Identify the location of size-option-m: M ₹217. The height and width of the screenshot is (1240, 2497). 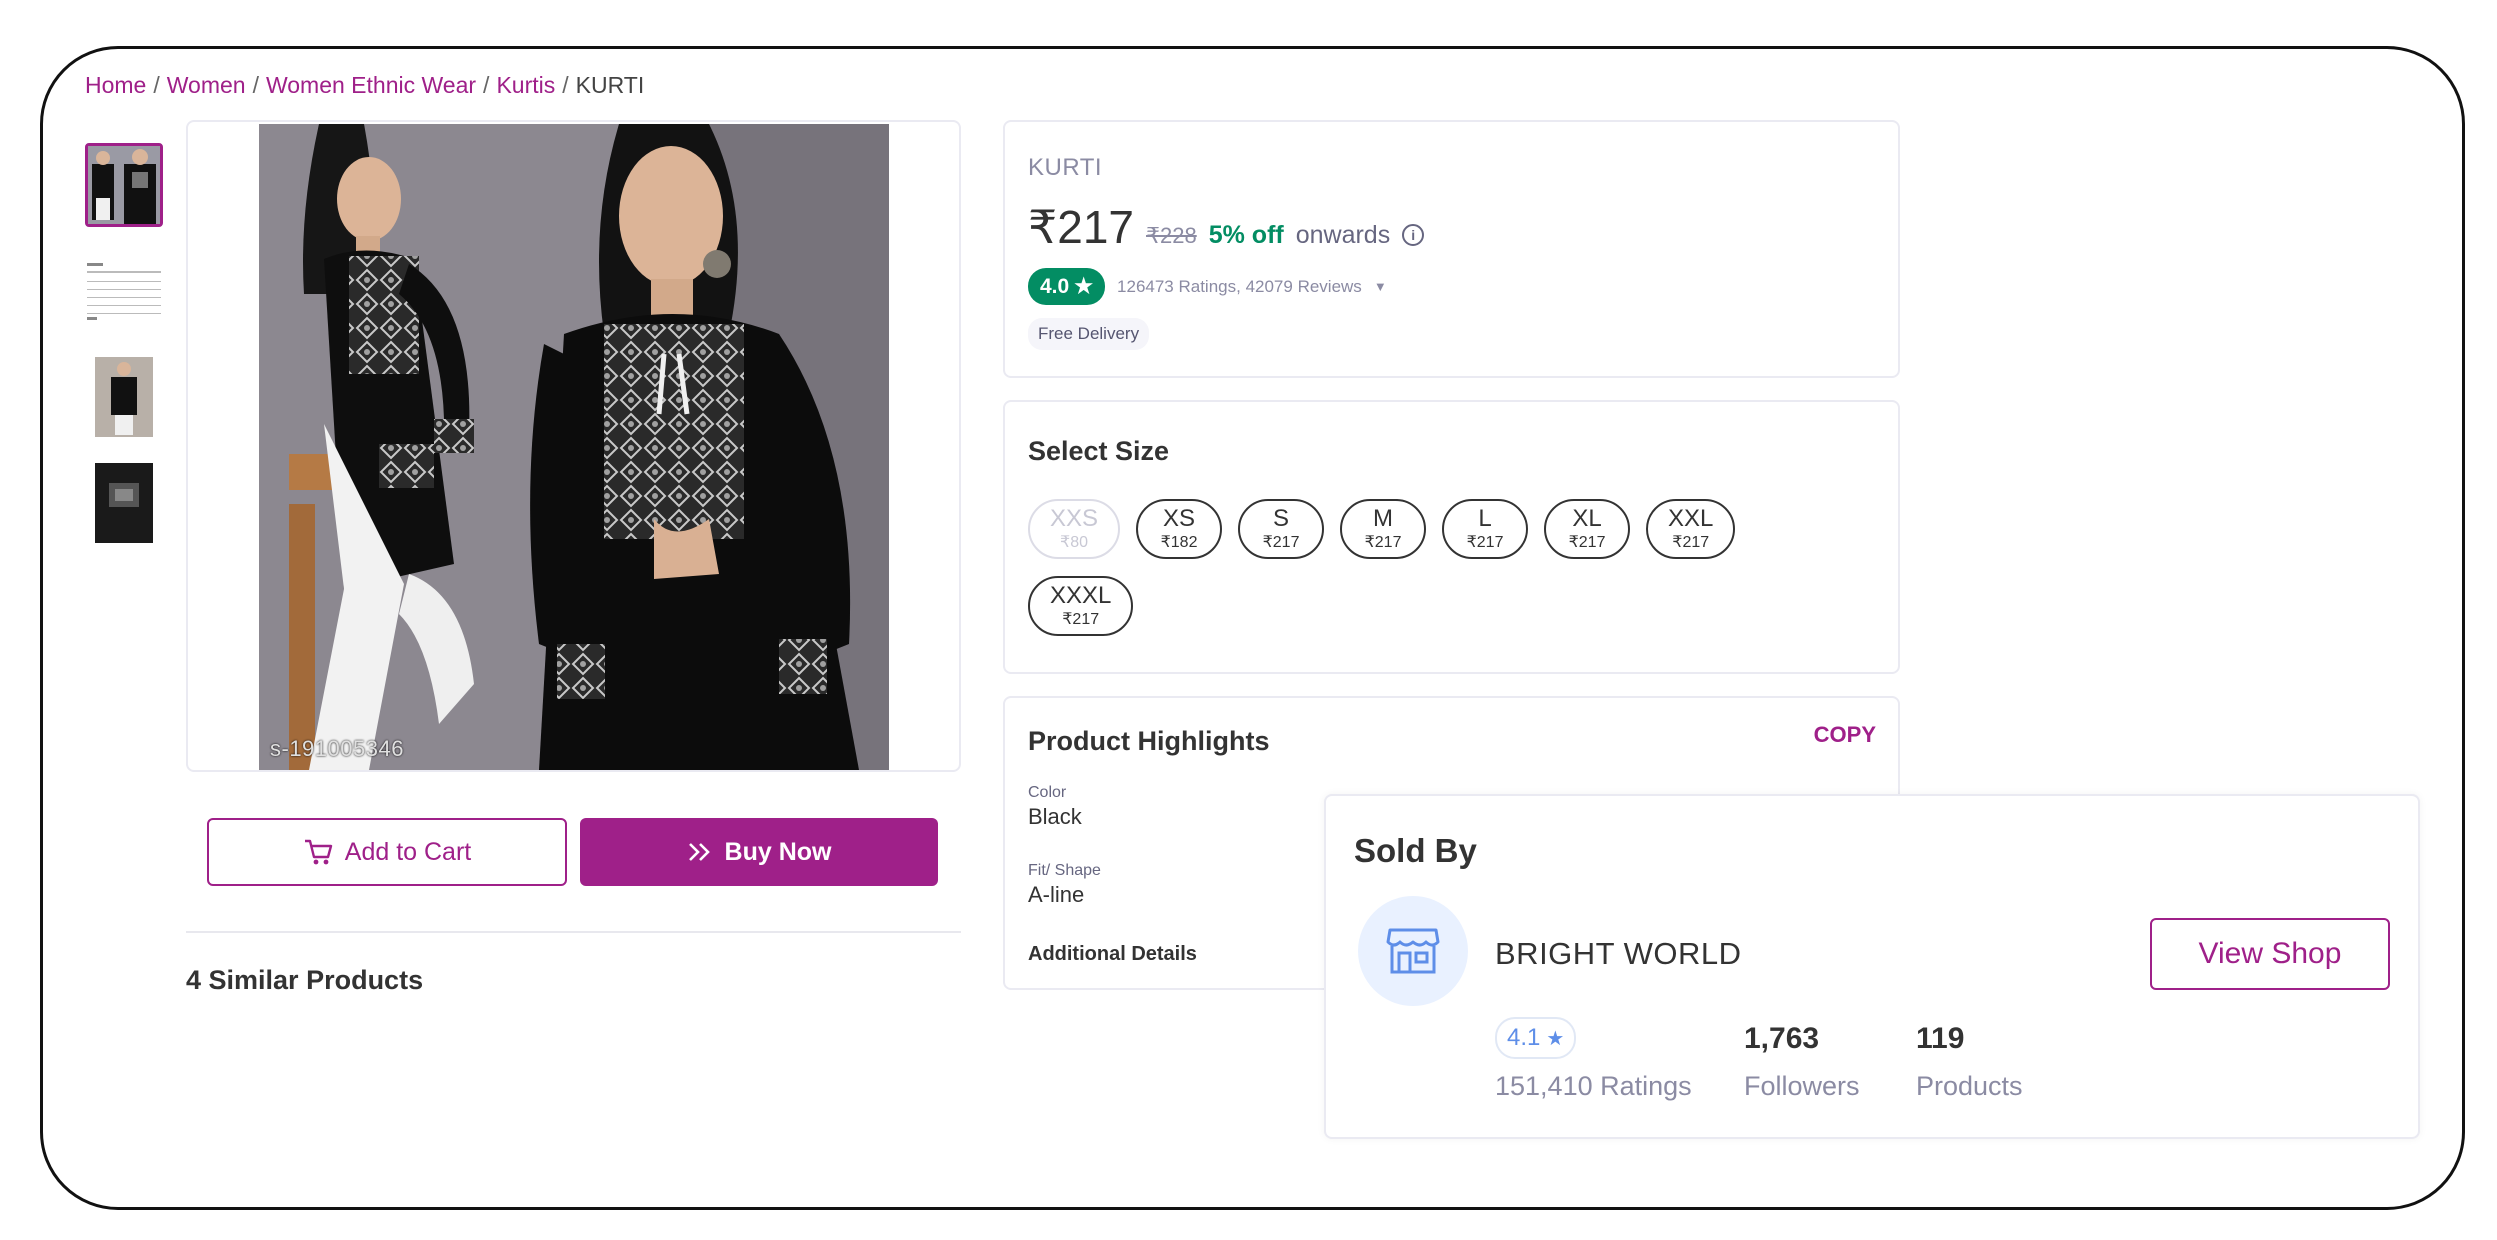
(1383, 529).